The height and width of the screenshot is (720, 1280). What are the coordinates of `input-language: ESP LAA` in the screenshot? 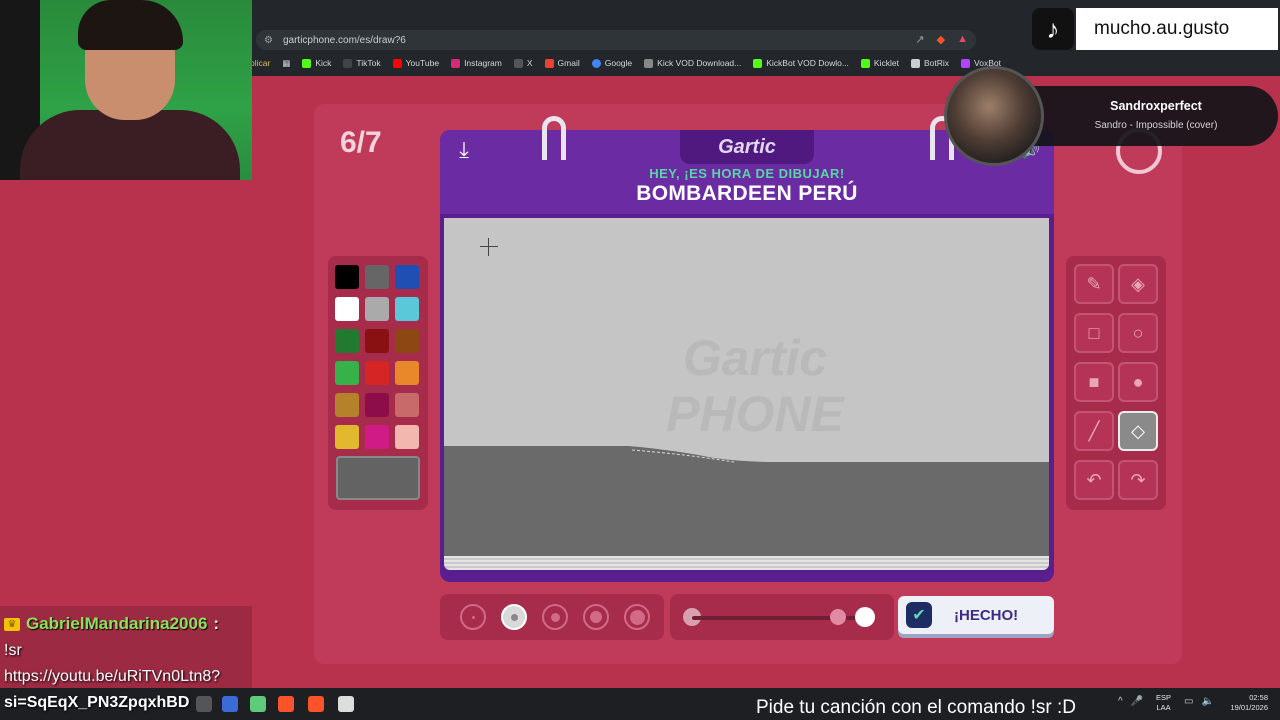 It's located at (1163, 703).